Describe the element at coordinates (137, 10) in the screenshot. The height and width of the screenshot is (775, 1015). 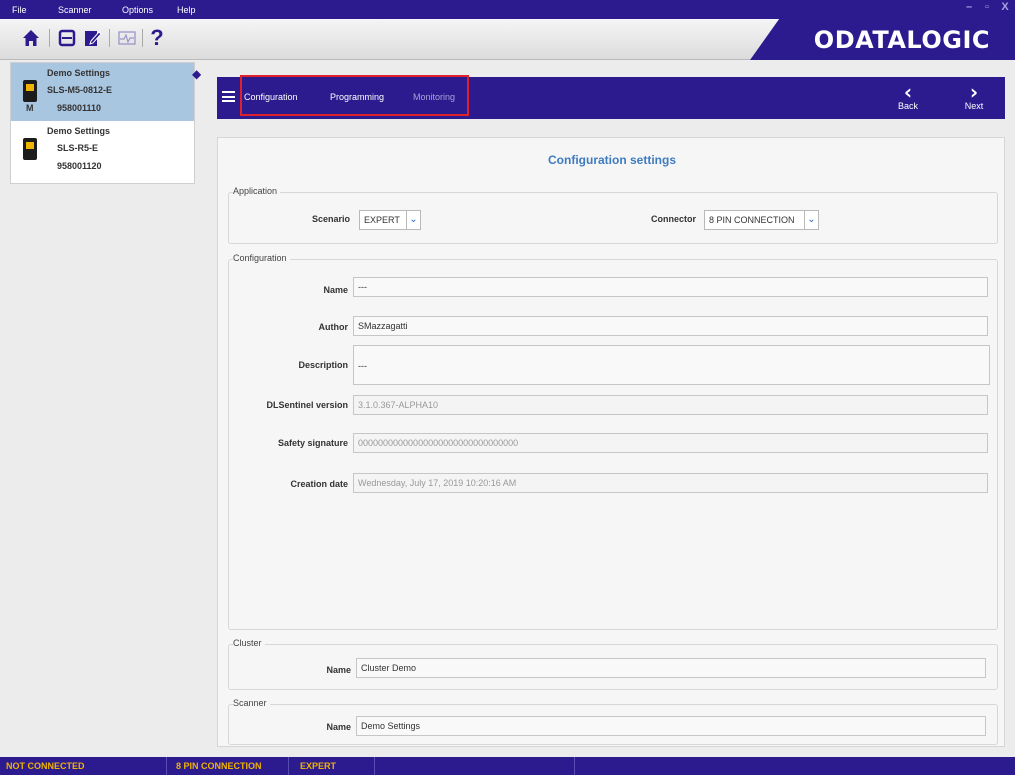
I see `menu-options: Options` at that location.